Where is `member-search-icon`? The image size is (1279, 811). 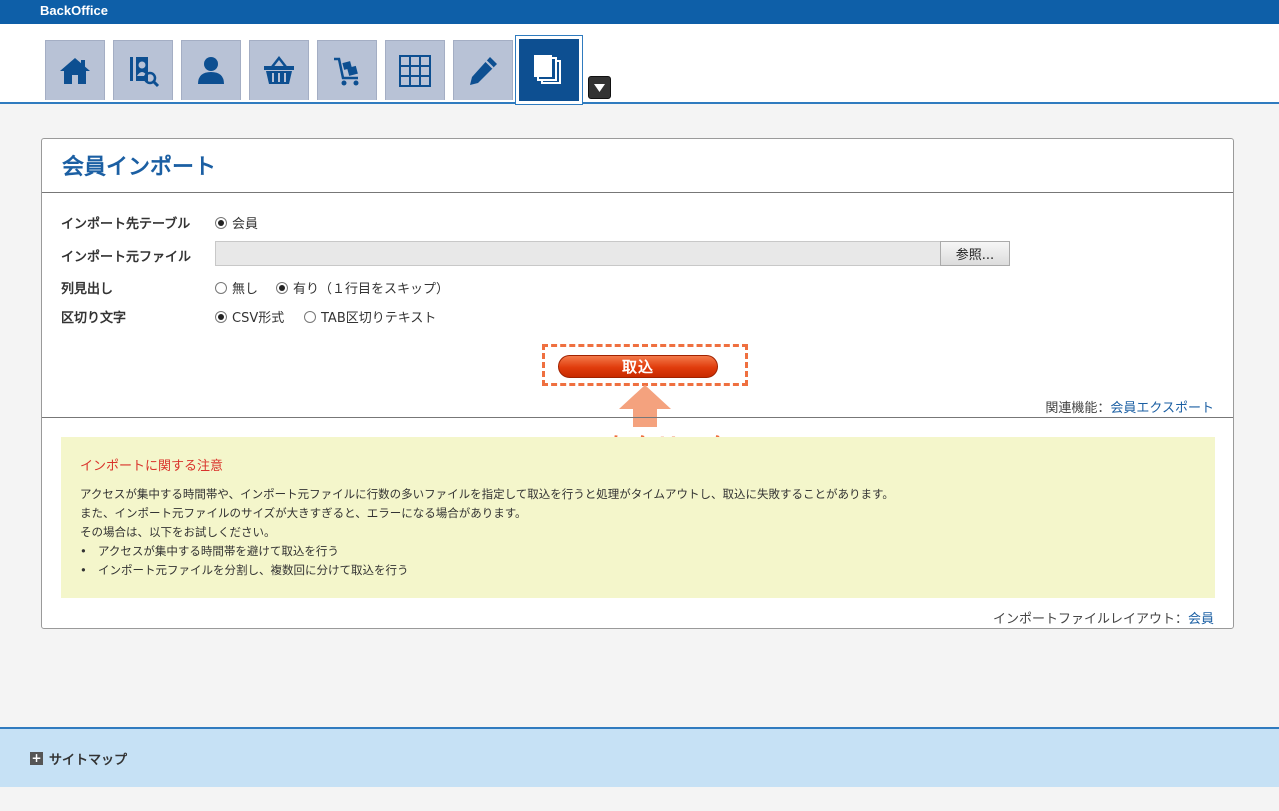
member-search-icon is located at coordinates (145, 71).